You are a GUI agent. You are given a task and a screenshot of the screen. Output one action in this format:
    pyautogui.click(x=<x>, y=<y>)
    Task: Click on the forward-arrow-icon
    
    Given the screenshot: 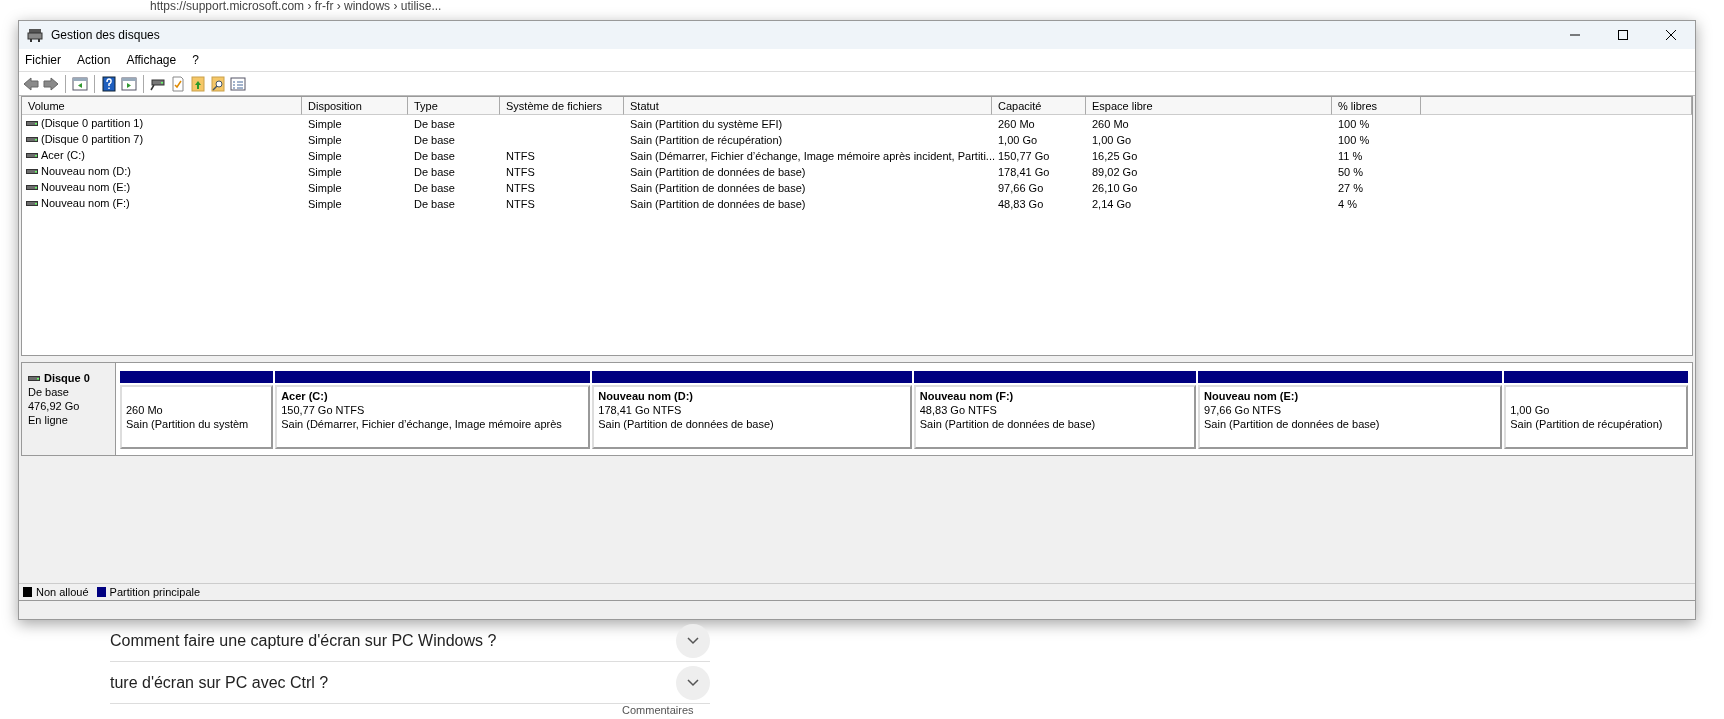 What is the action you would take?
    pyautogui.click(x=51, y=83)
    